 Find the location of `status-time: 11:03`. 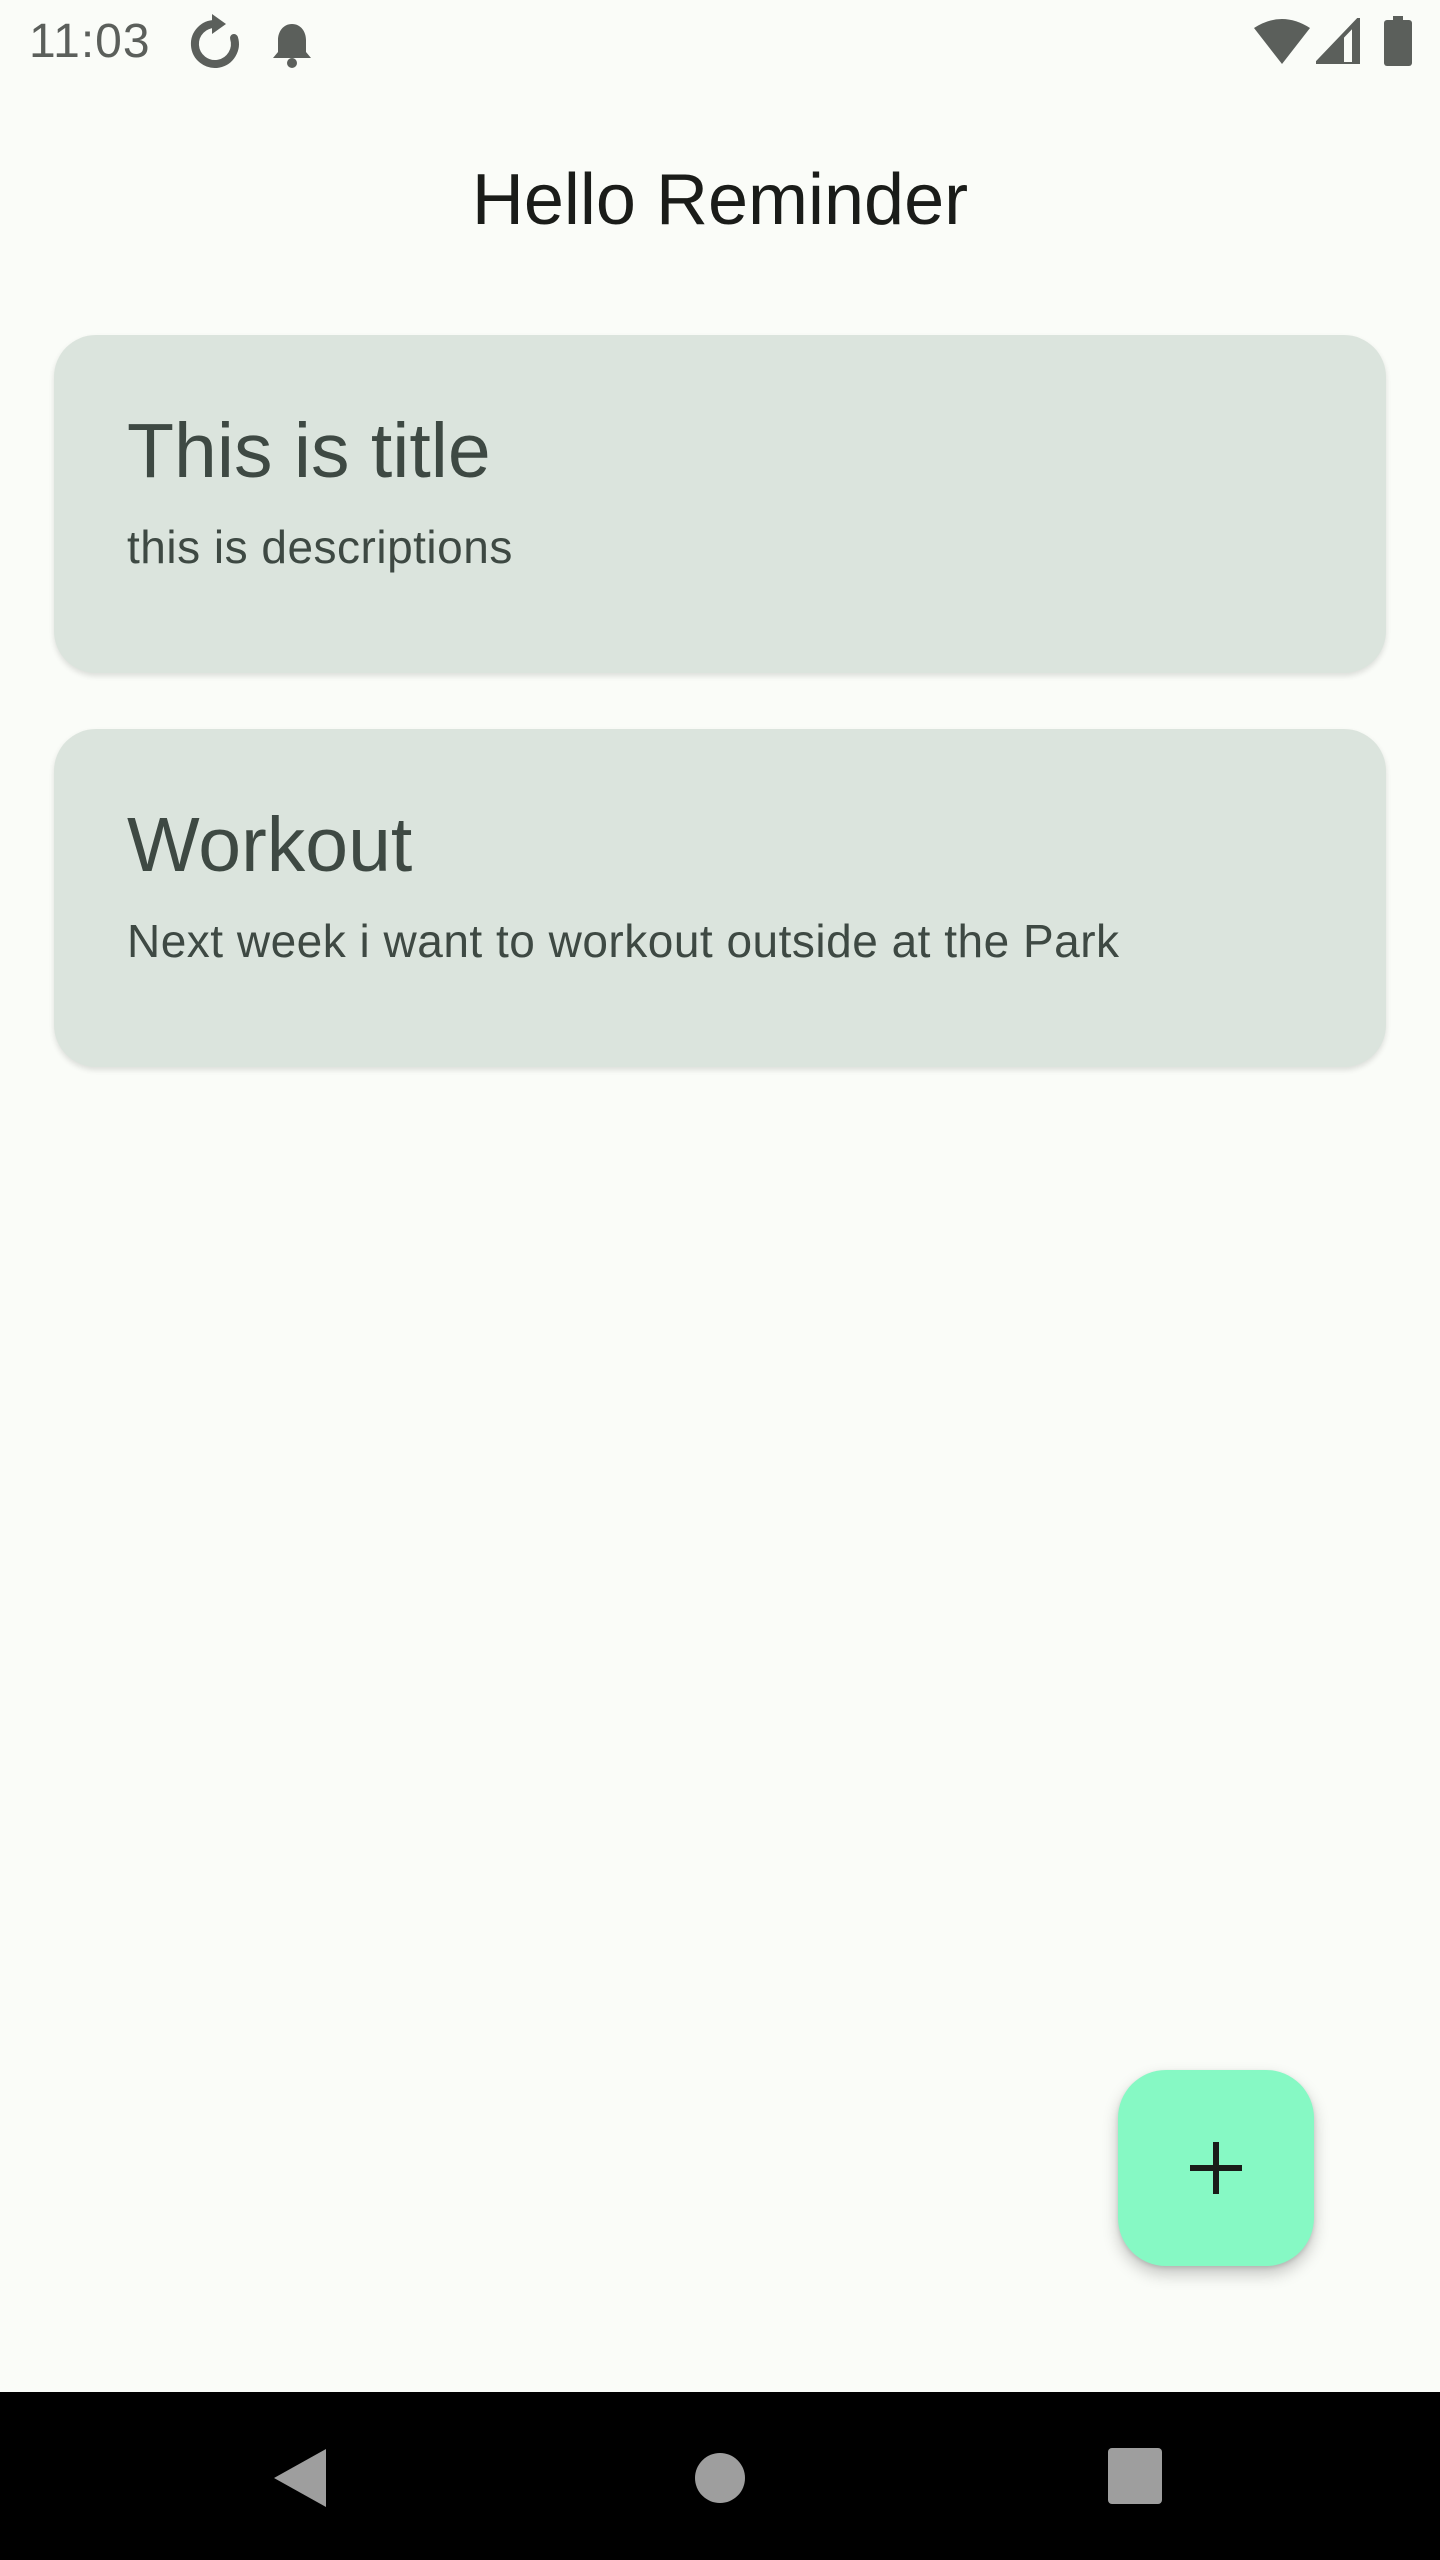

status-time: 11:03 is located at coordinates (90, 41).